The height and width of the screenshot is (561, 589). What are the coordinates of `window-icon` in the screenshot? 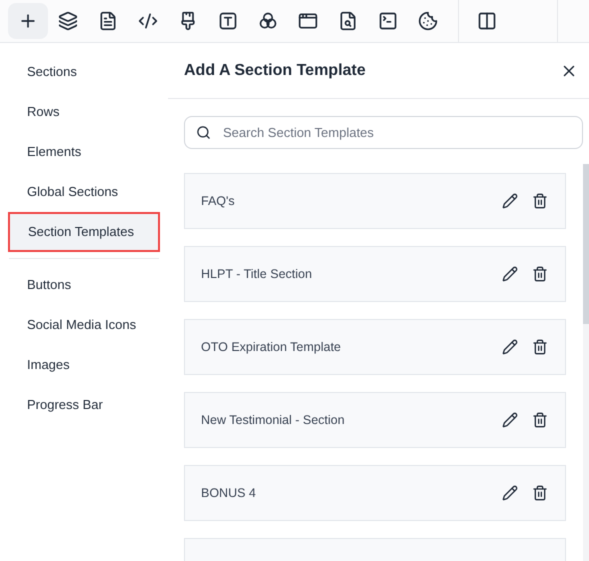 It's located at (308, 21).